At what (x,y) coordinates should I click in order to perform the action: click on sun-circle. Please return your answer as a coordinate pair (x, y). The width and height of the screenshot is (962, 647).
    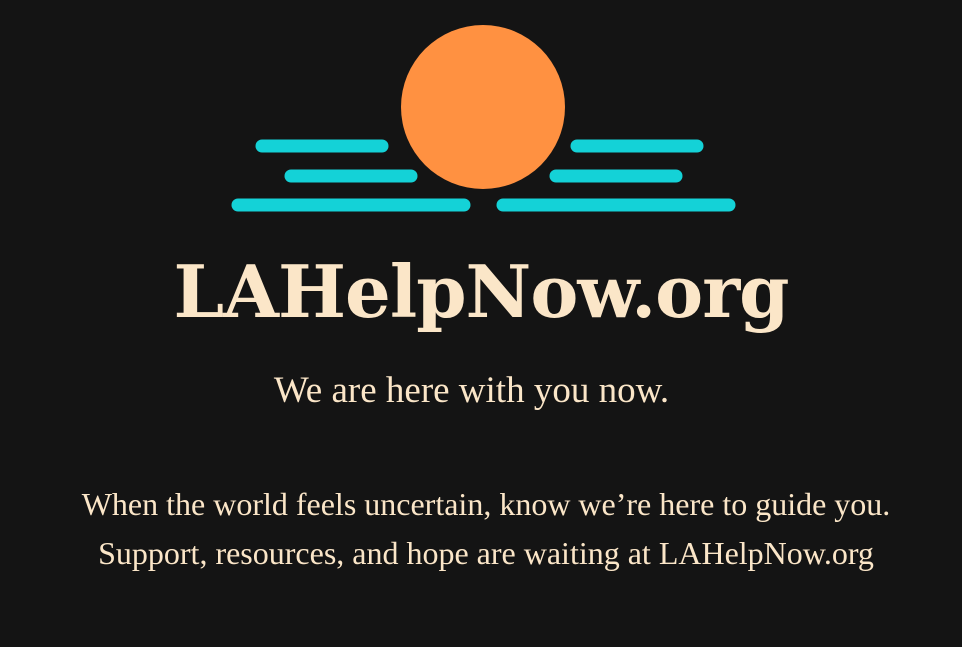
    Looking at the image, I should click on (483, 107).